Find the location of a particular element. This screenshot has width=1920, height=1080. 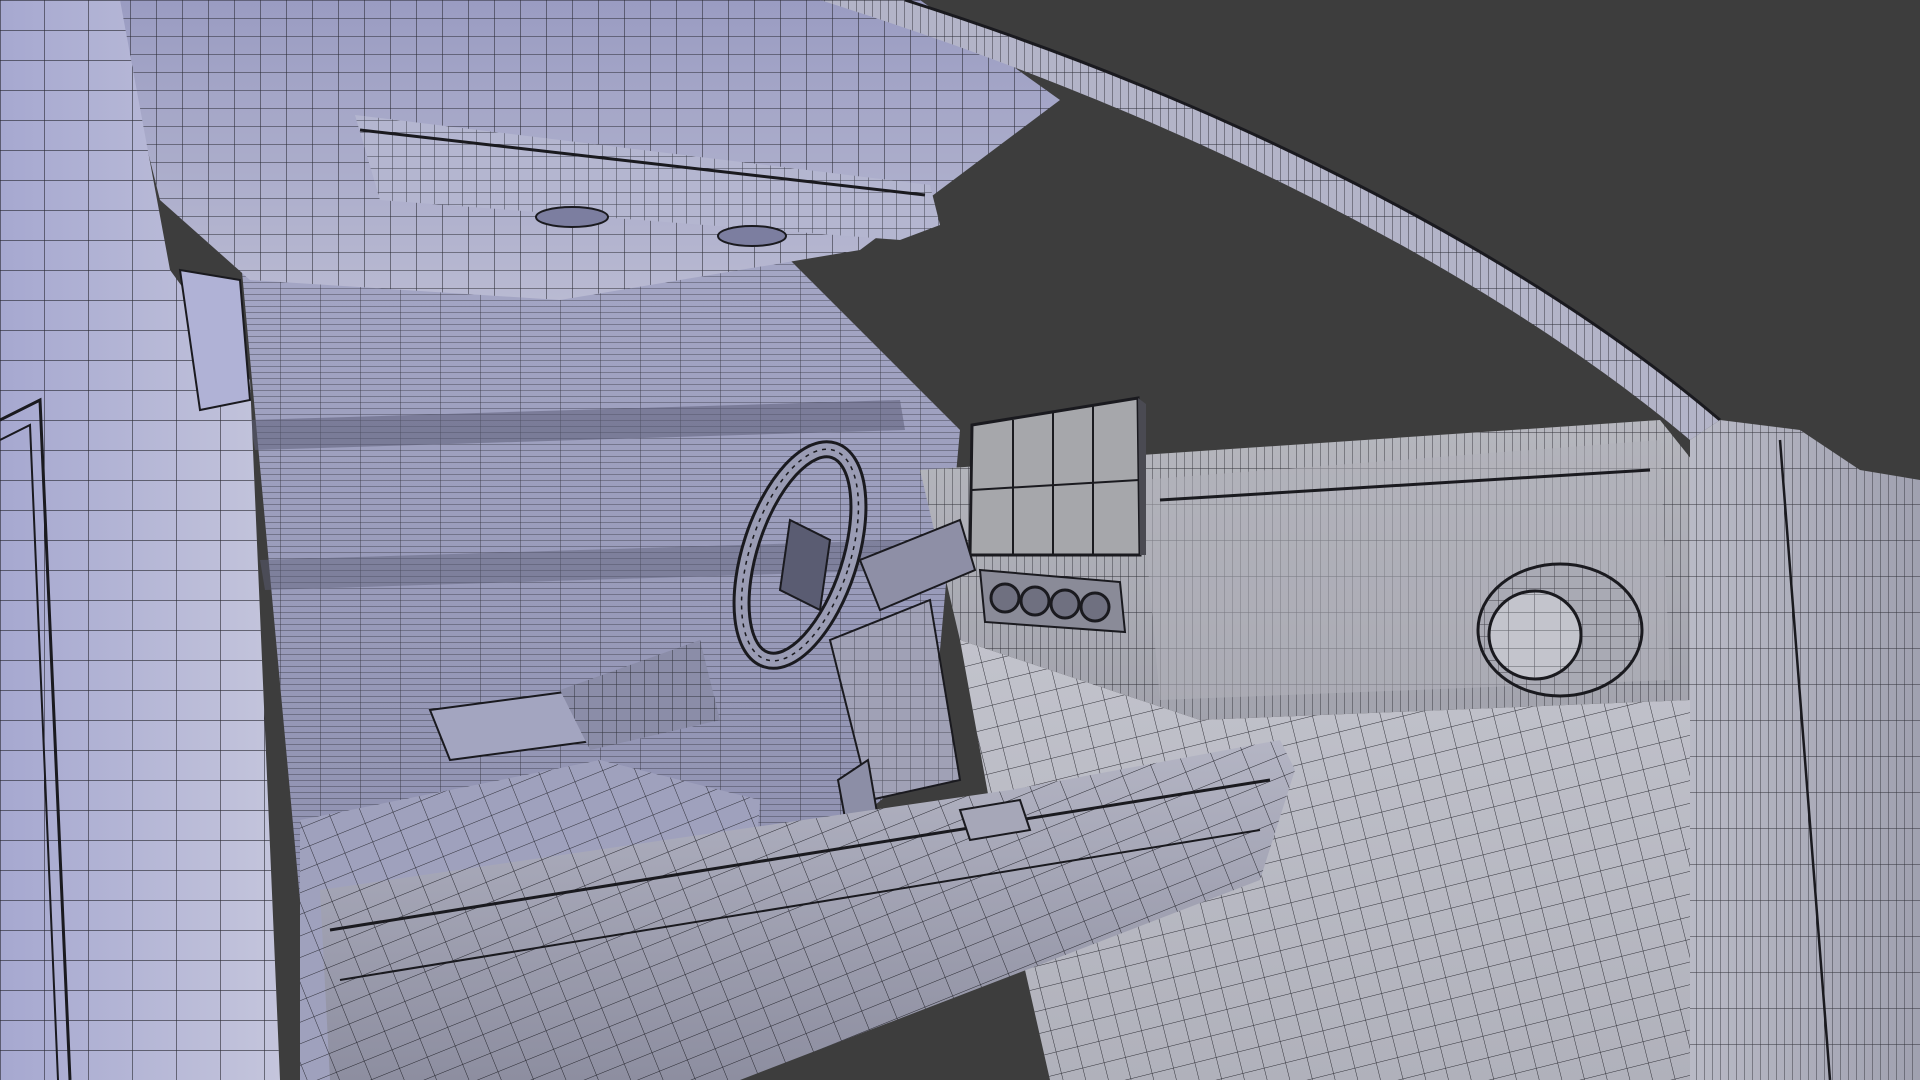

dome-light-left is located at coordinates (572, 217).